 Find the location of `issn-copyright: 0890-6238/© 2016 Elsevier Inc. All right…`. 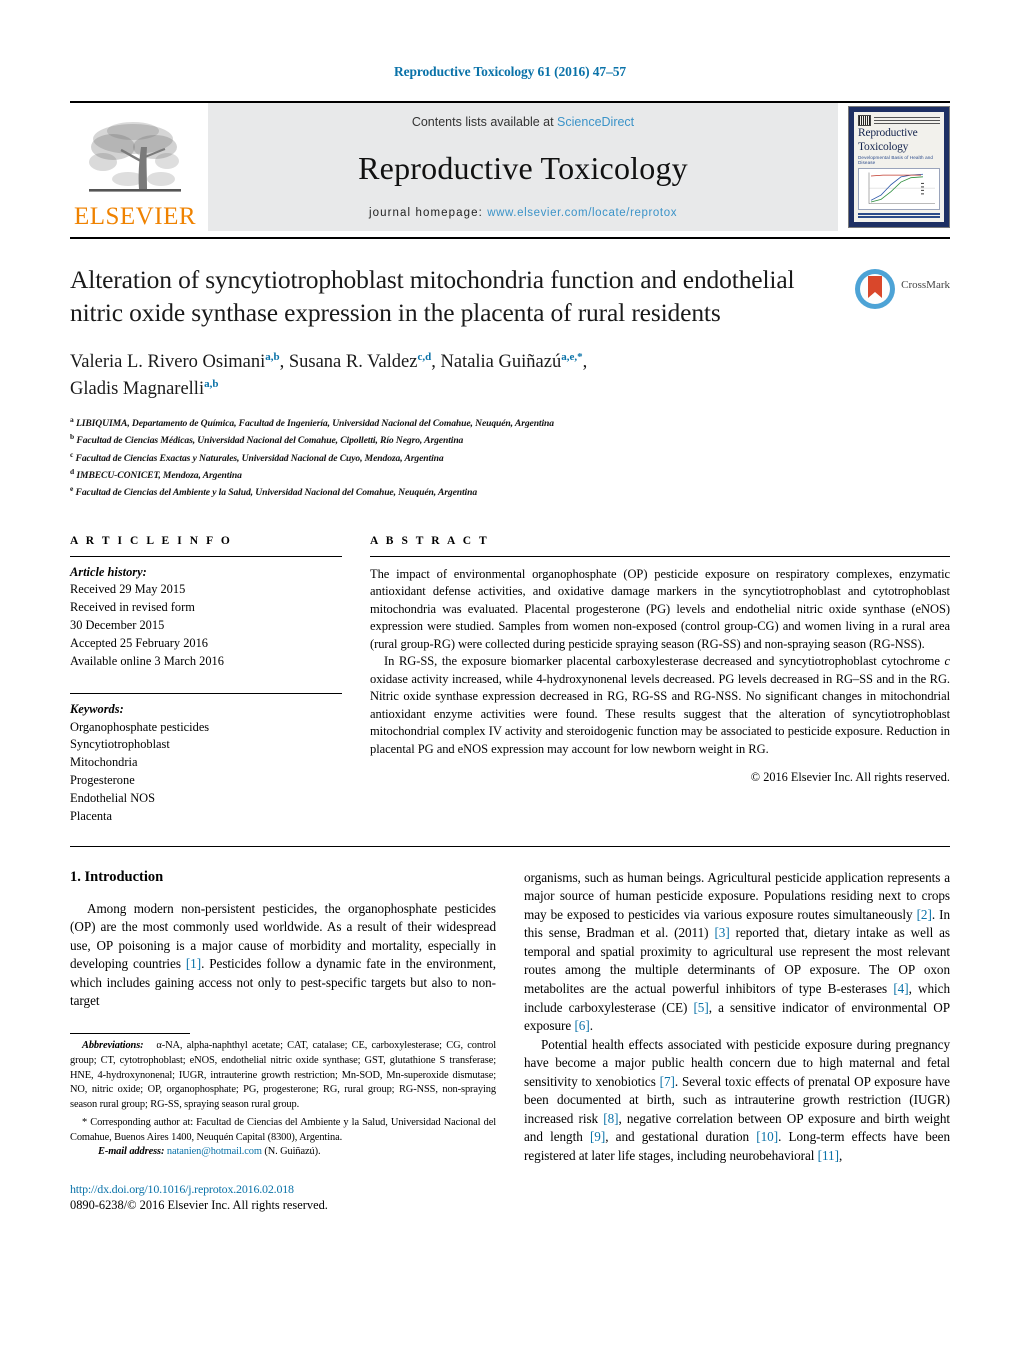

issn-copyright: 0890-6238/© 2016 Elsevier Inc. All right… is located at coordinates (199, 1205).